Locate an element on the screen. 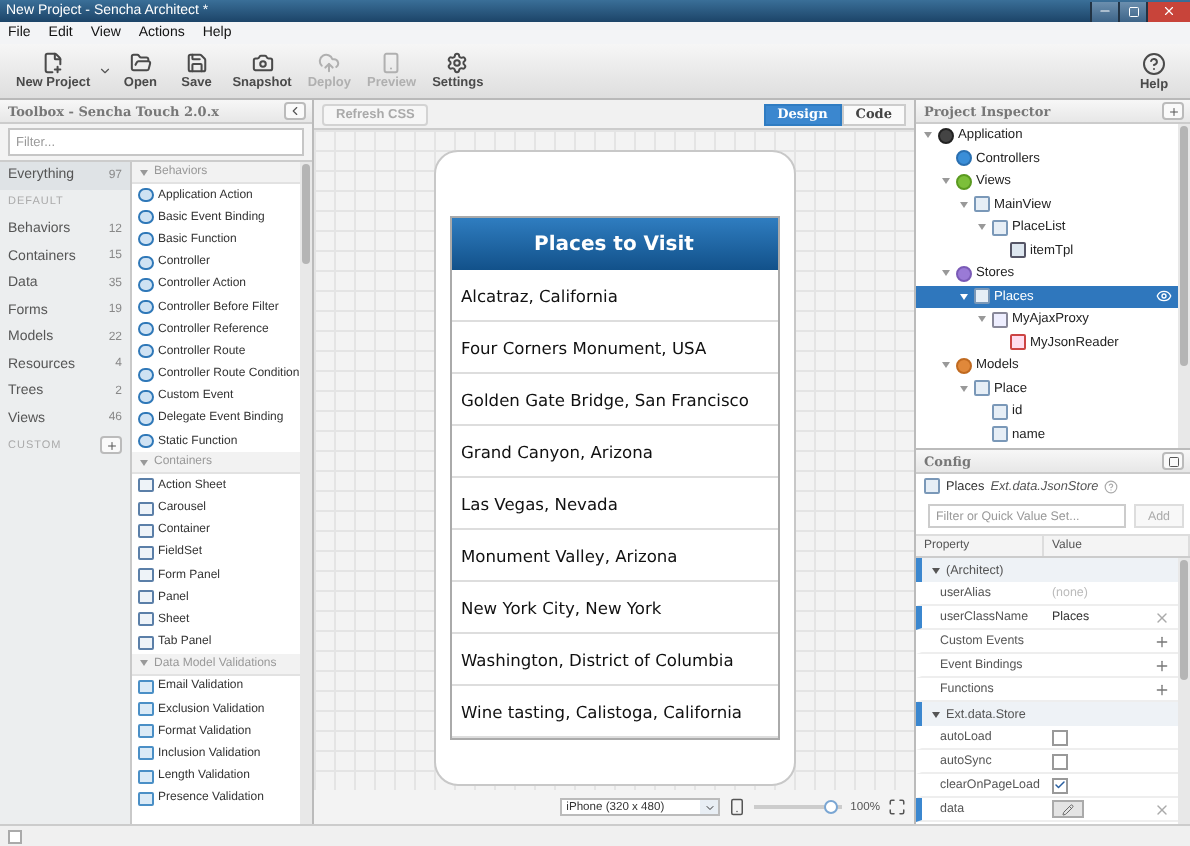 The width and height of the screenshot is (1190, 846). collapse-button is located at coordinates (295, 111).